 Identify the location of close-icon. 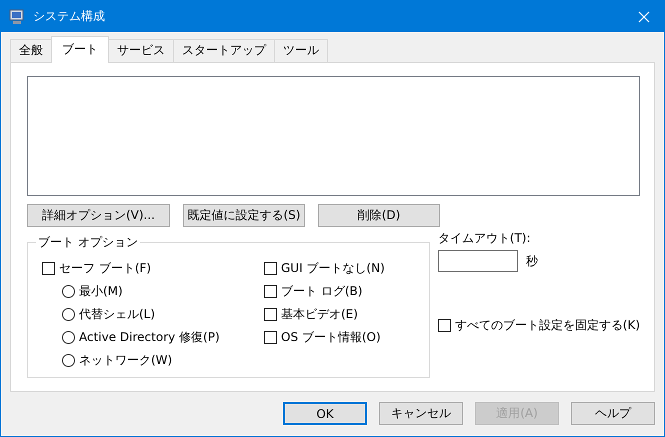
(644, 16).